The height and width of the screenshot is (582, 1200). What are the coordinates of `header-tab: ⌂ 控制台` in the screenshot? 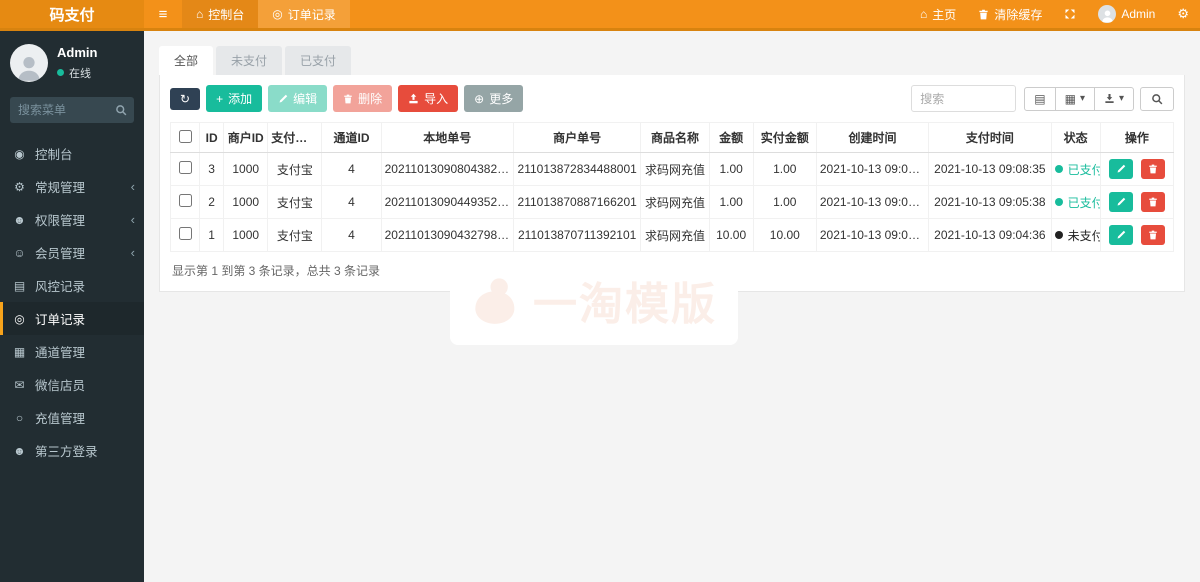 It's located at (220, 14).